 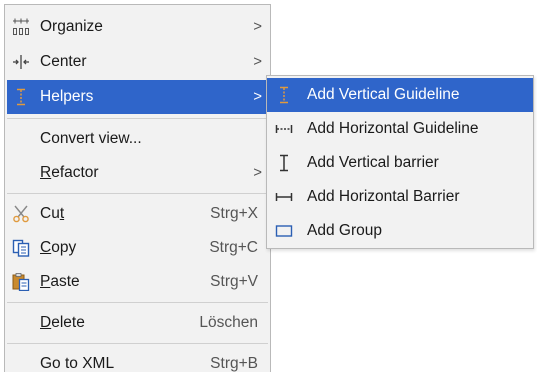 I want to click on shortcut-label: Strg+X, so click(x=234, y=213).